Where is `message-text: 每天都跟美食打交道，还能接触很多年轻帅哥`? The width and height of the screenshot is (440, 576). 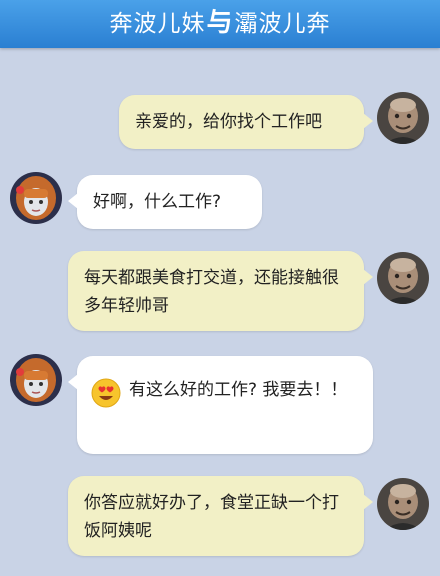
message-text: 每天都跟美食打交道，还能接触很多年轻帅哥 is located at coordinates (211, 292).